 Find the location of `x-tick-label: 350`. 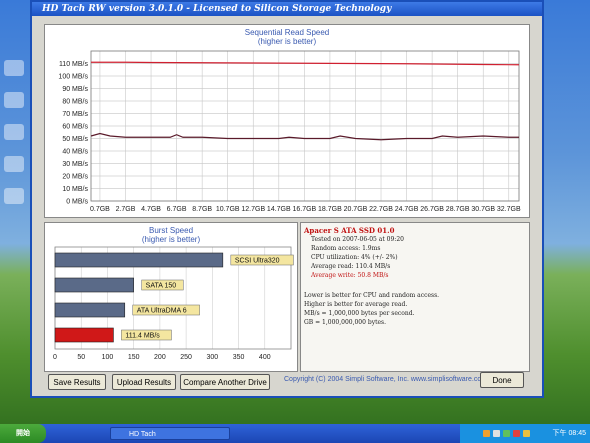

x-tick-label: 350 is located at coordinates (239, 357).